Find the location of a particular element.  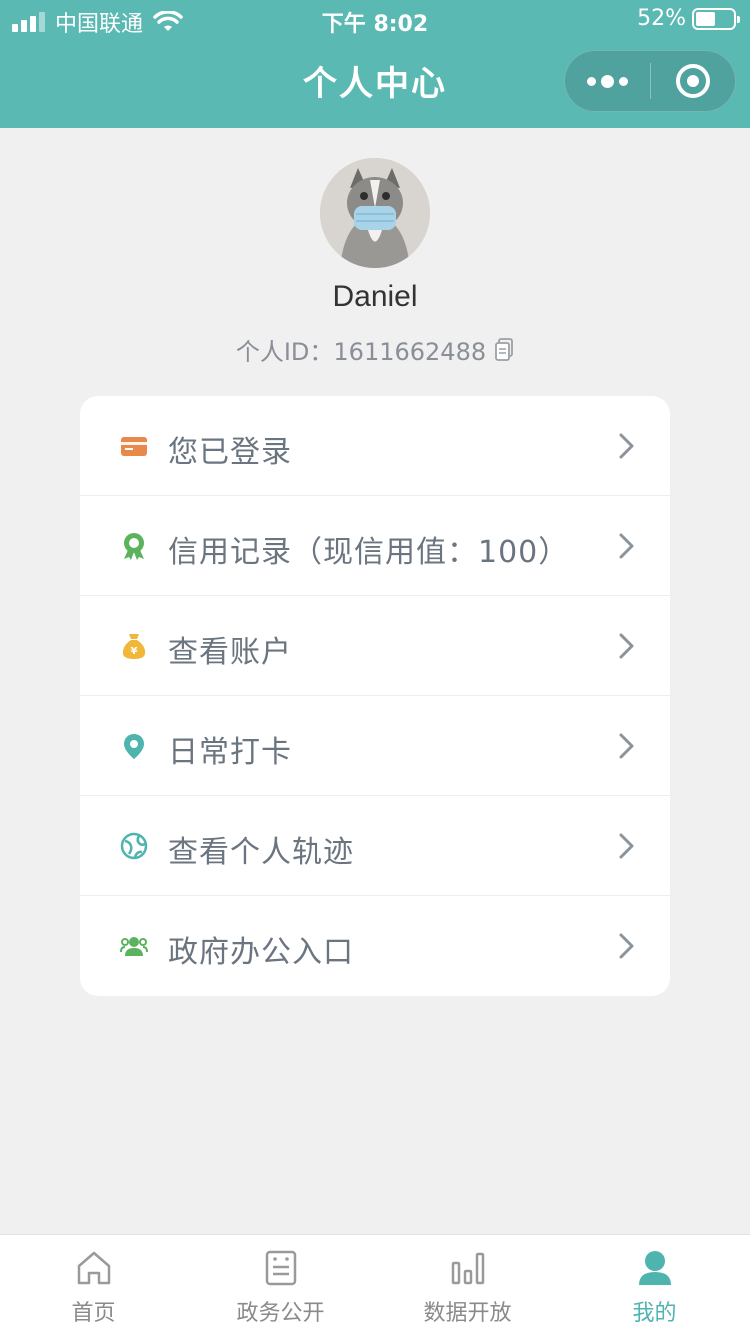

location-pin-icon is located at coordinates (134, 746).